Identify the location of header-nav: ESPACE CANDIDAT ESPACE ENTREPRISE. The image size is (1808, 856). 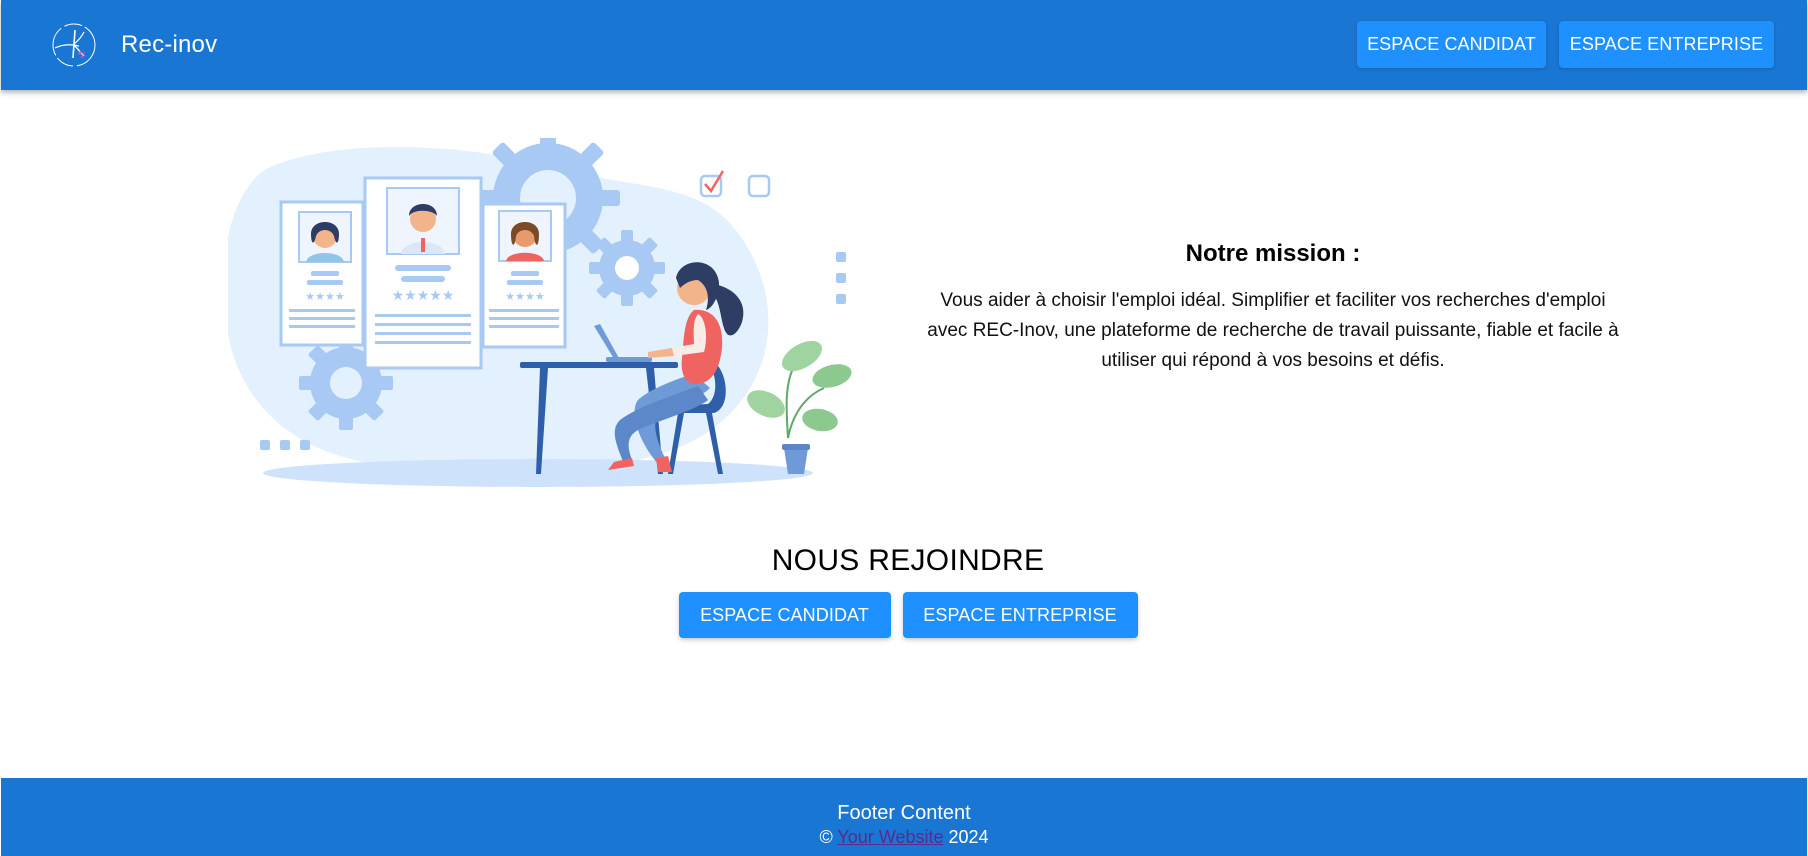
(1565, 44).